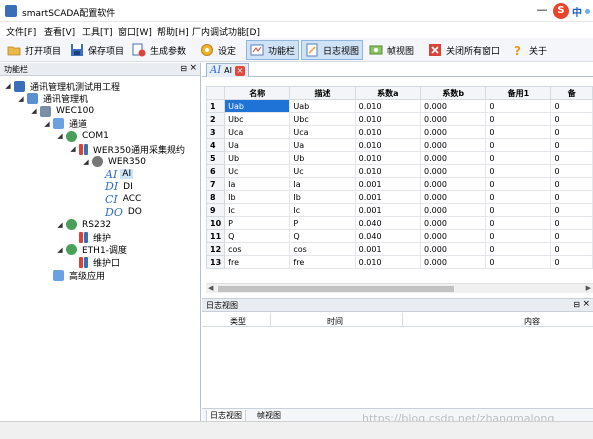  Describe the element at coordinates (119, 212) in the screenshot. I see `tree-node: DO DO` at that location.